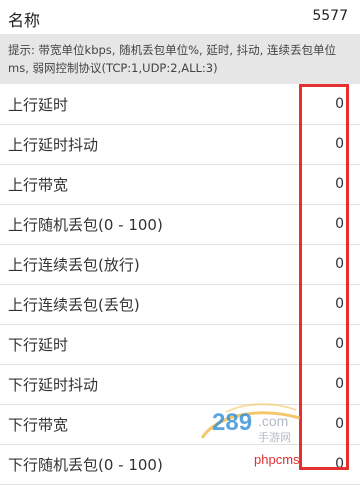  What do you see at coordinates (180, 425) in the screenshot?
I see `row-downlink-bandwidth: 下行带宽 0` at bounding box center [180, 425].